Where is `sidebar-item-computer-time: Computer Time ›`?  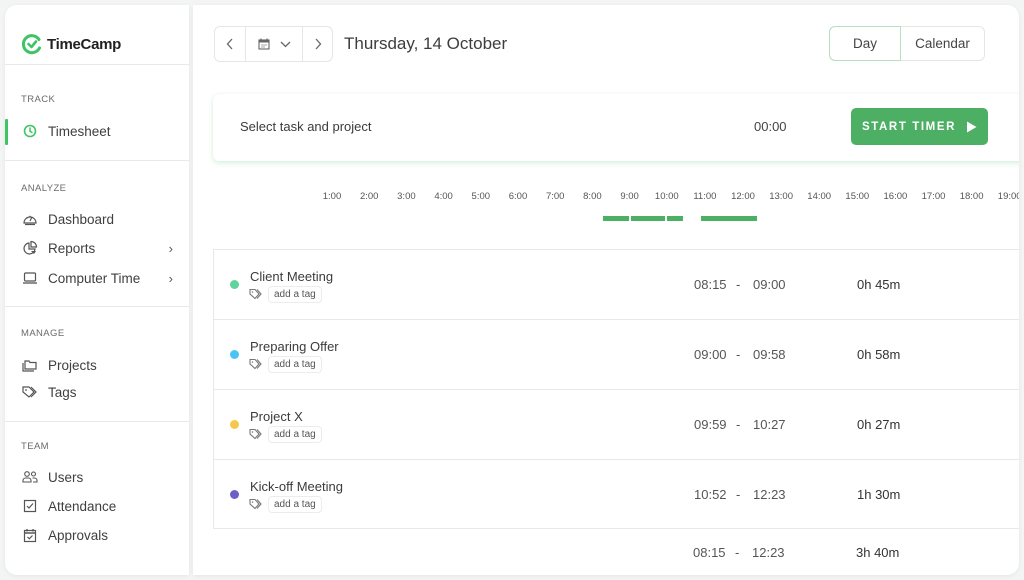
sidebar-item-computer-time: Computer Time › is located at coordinates (97, 278).